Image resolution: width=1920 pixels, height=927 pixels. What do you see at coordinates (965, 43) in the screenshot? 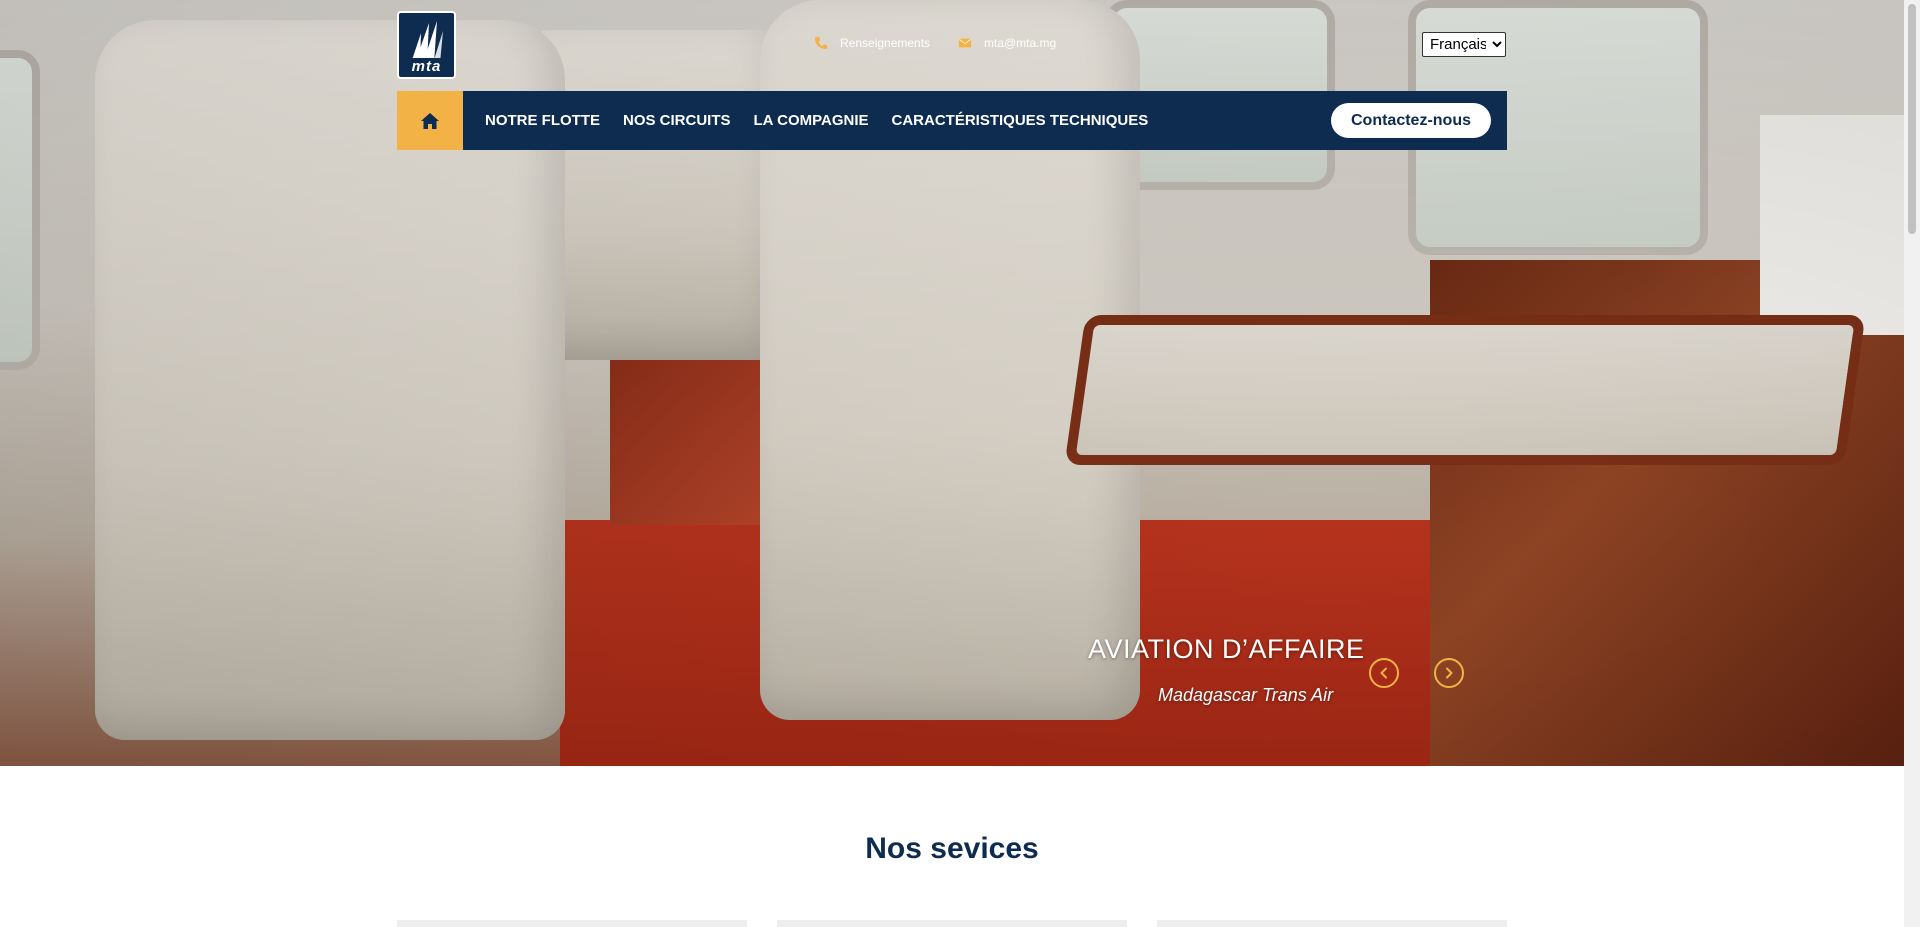
I see `envelope-icon` at bounding box center [965, 43].